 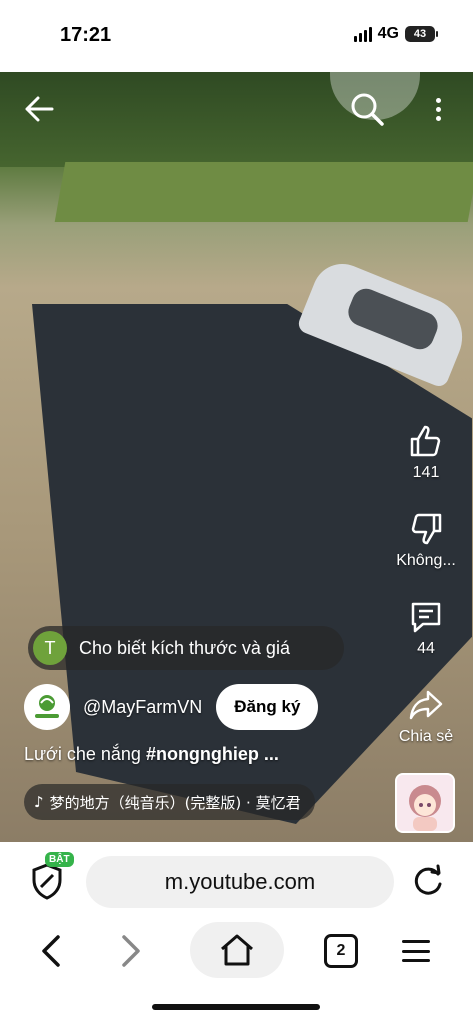 I want to click on comment-text: Cho biết kích thước và giá, so click(x=184, y=647).